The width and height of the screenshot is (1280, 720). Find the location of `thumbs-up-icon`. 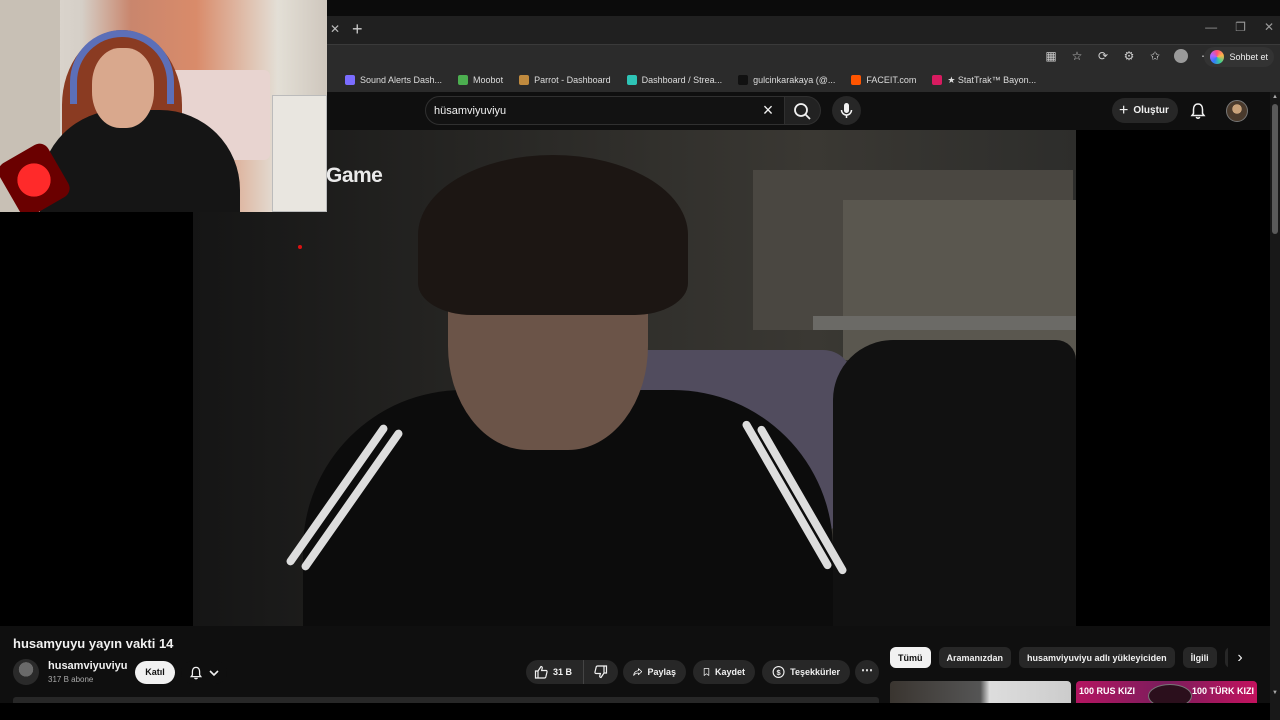

thumbs-up-icon is located at coordinates (541, 672).